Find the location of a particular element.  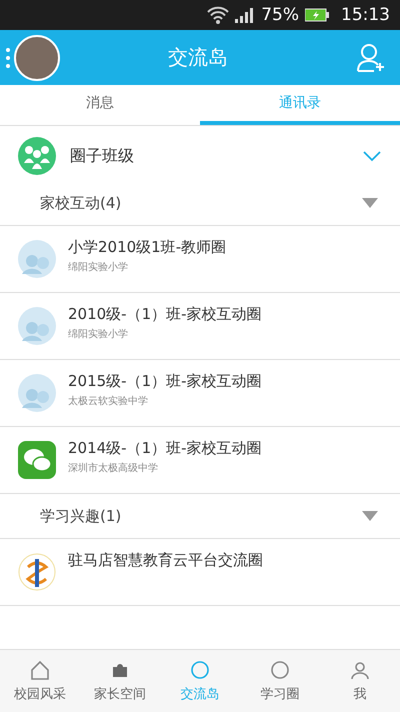

nav-tab: 我 is located at coordinates (360, 681).